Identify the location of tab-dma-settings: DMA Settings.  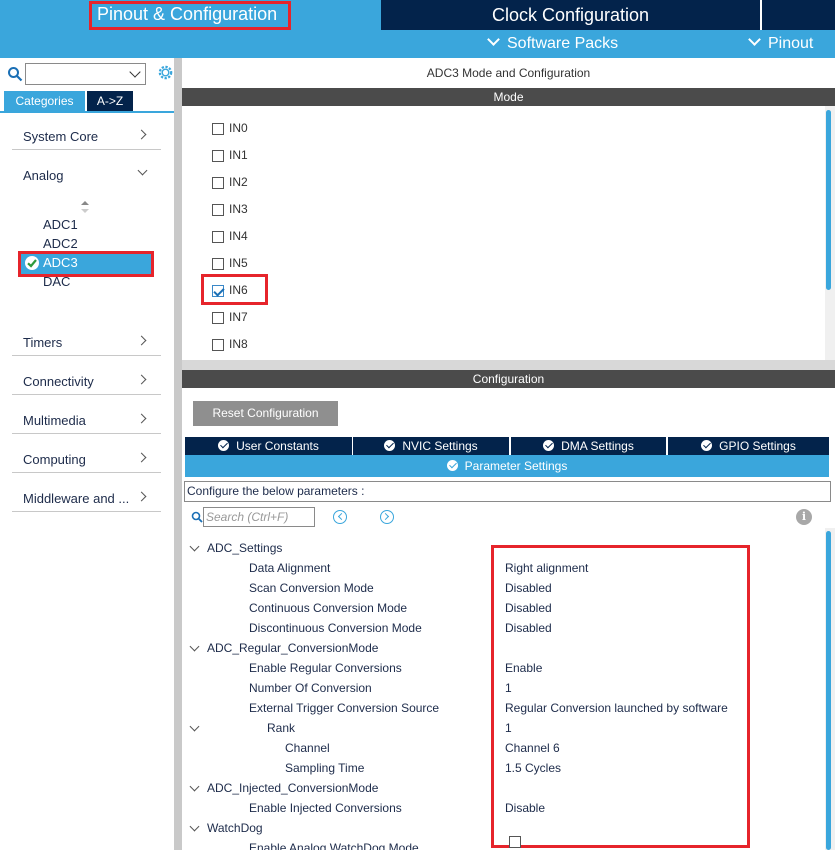
(588, 446).